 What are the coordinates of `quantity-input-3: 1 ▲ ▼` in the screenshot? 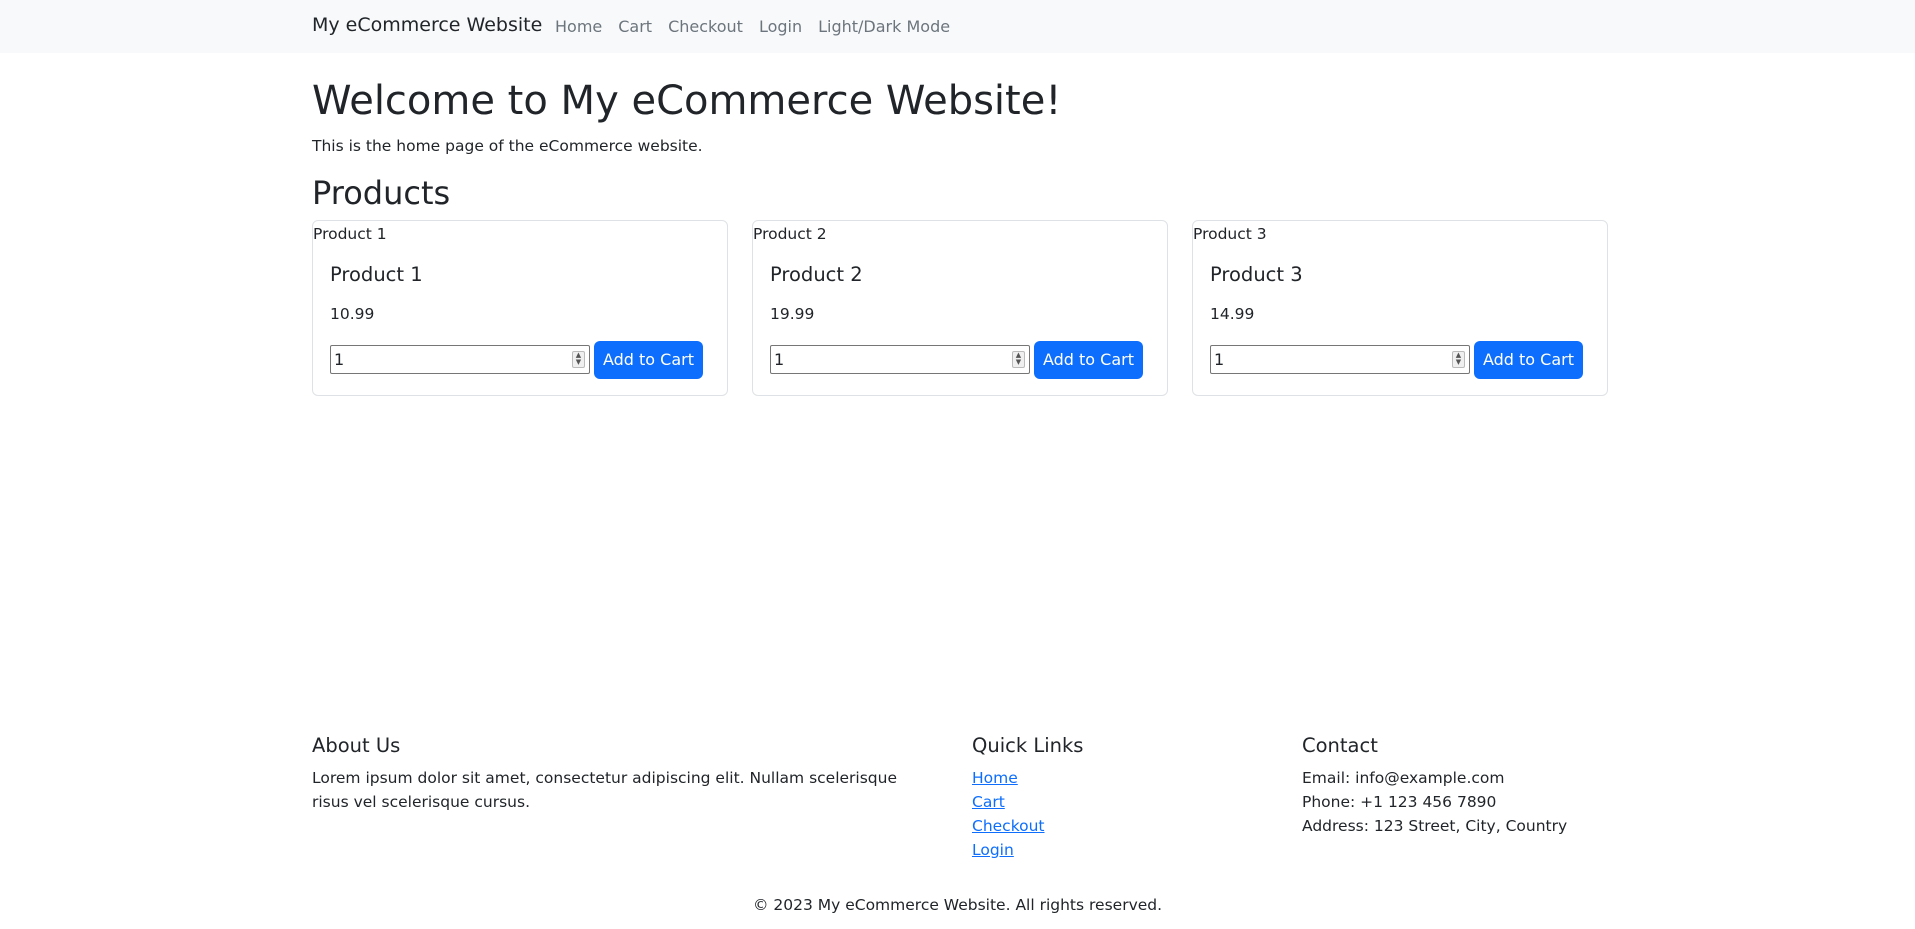 It's located at (1340, 359).